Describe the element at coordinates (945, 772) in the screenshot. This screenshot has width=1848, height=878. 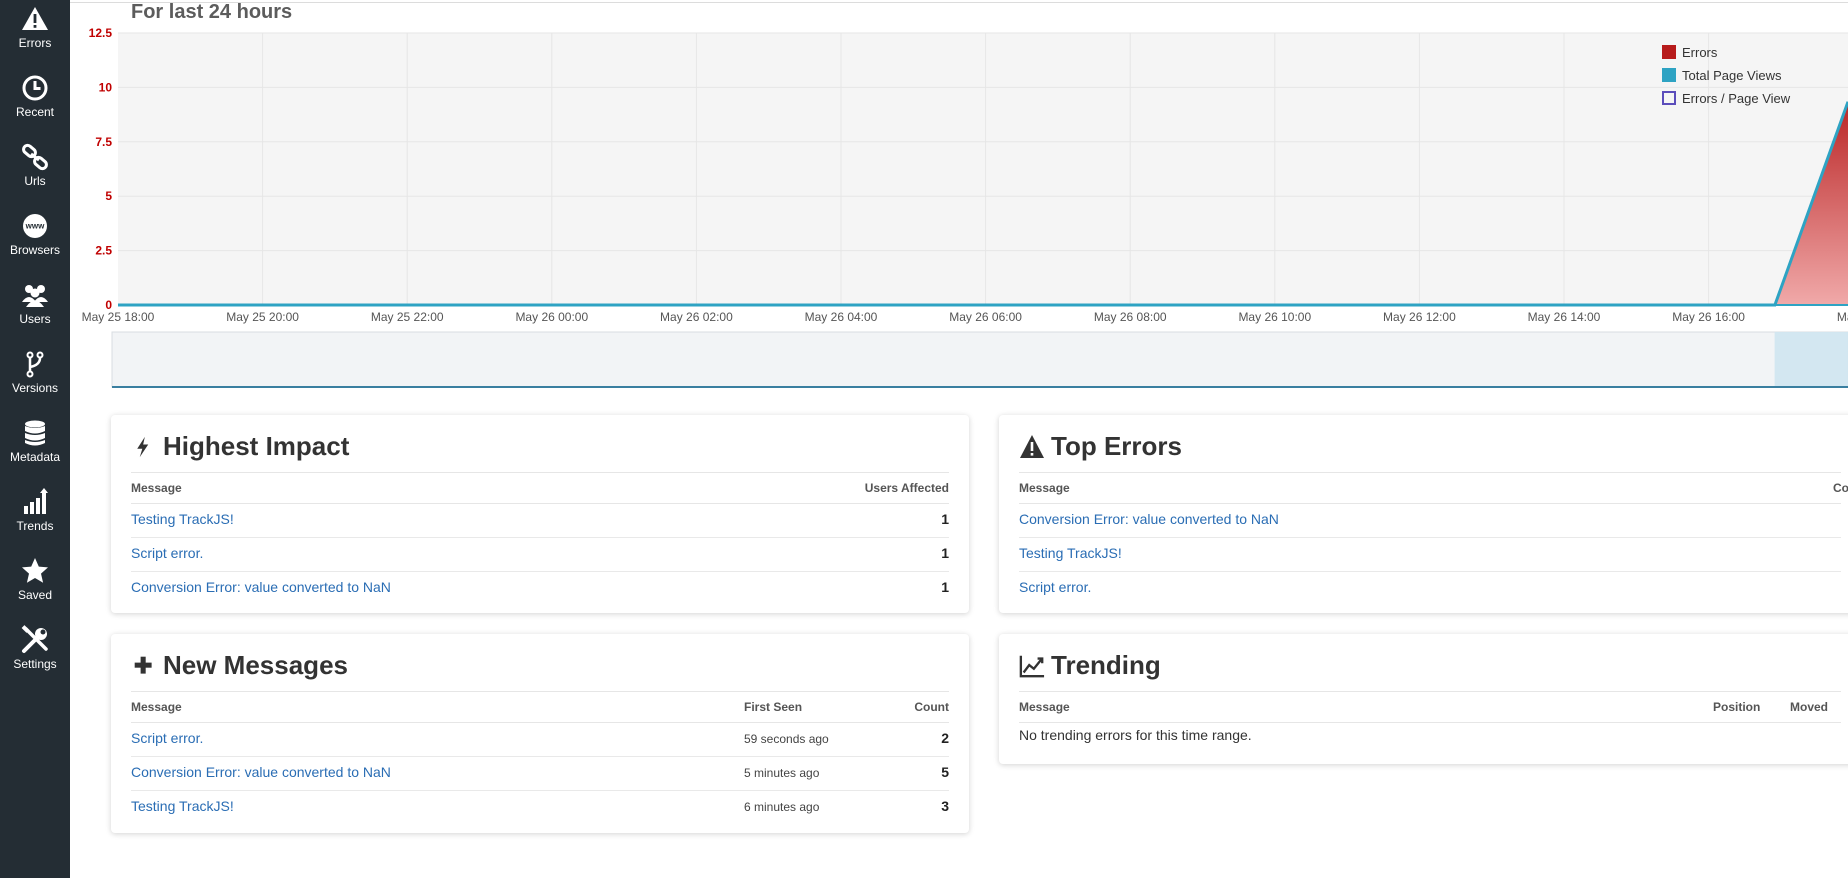
I see `count-value: 5` at that location.